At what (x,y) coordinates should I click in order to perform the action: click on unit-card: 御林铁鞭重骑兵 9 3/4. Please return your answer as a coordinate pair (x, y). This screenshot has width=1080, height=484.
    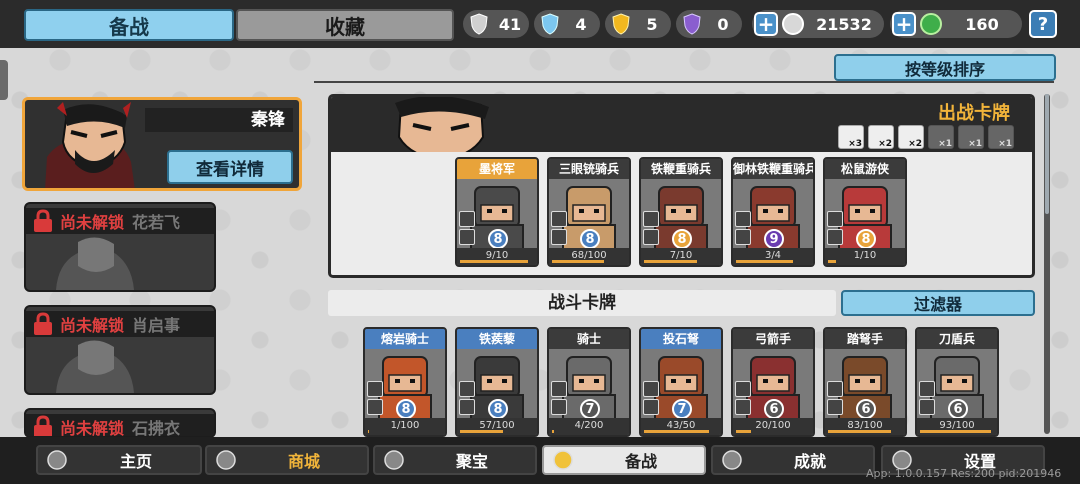
    Looking at the image, I should click on (773, 212).